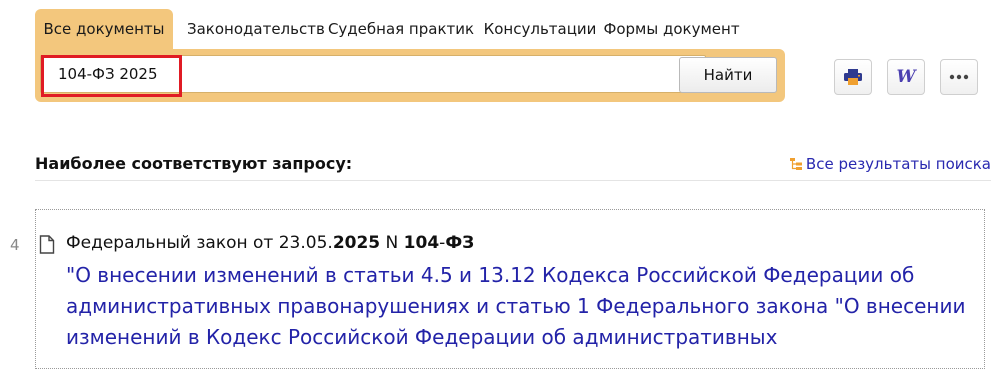 This screenshot has height=375, width=1001. I want to click on tab-consultations: Консультации, so click(540, 29).